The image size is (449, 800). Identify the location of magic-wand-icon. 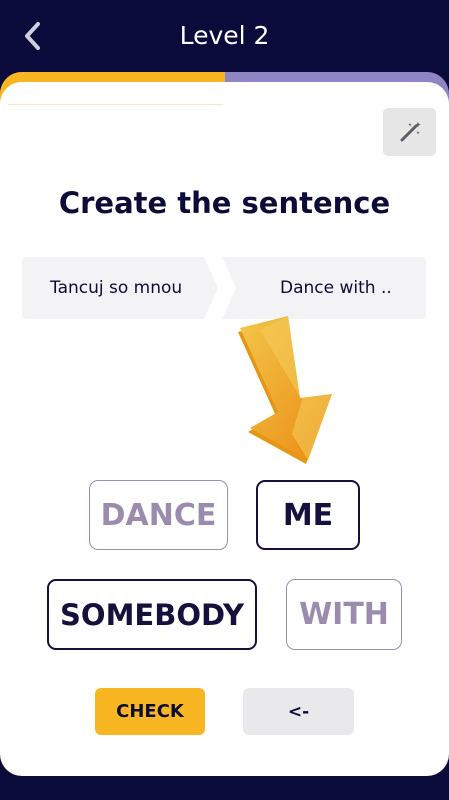
(410, 132).